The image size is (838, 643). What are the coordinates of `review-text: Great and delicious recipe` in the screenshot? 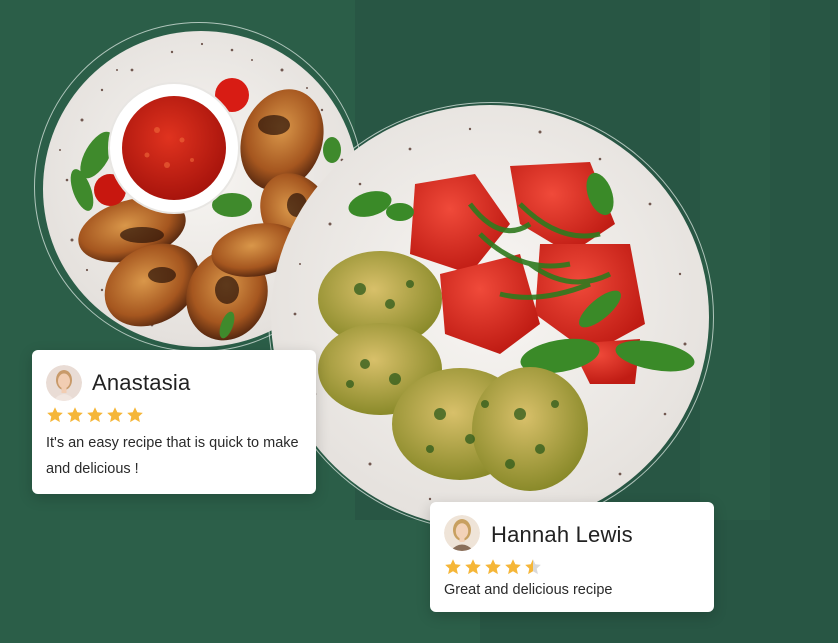 It's located at (528, 590).